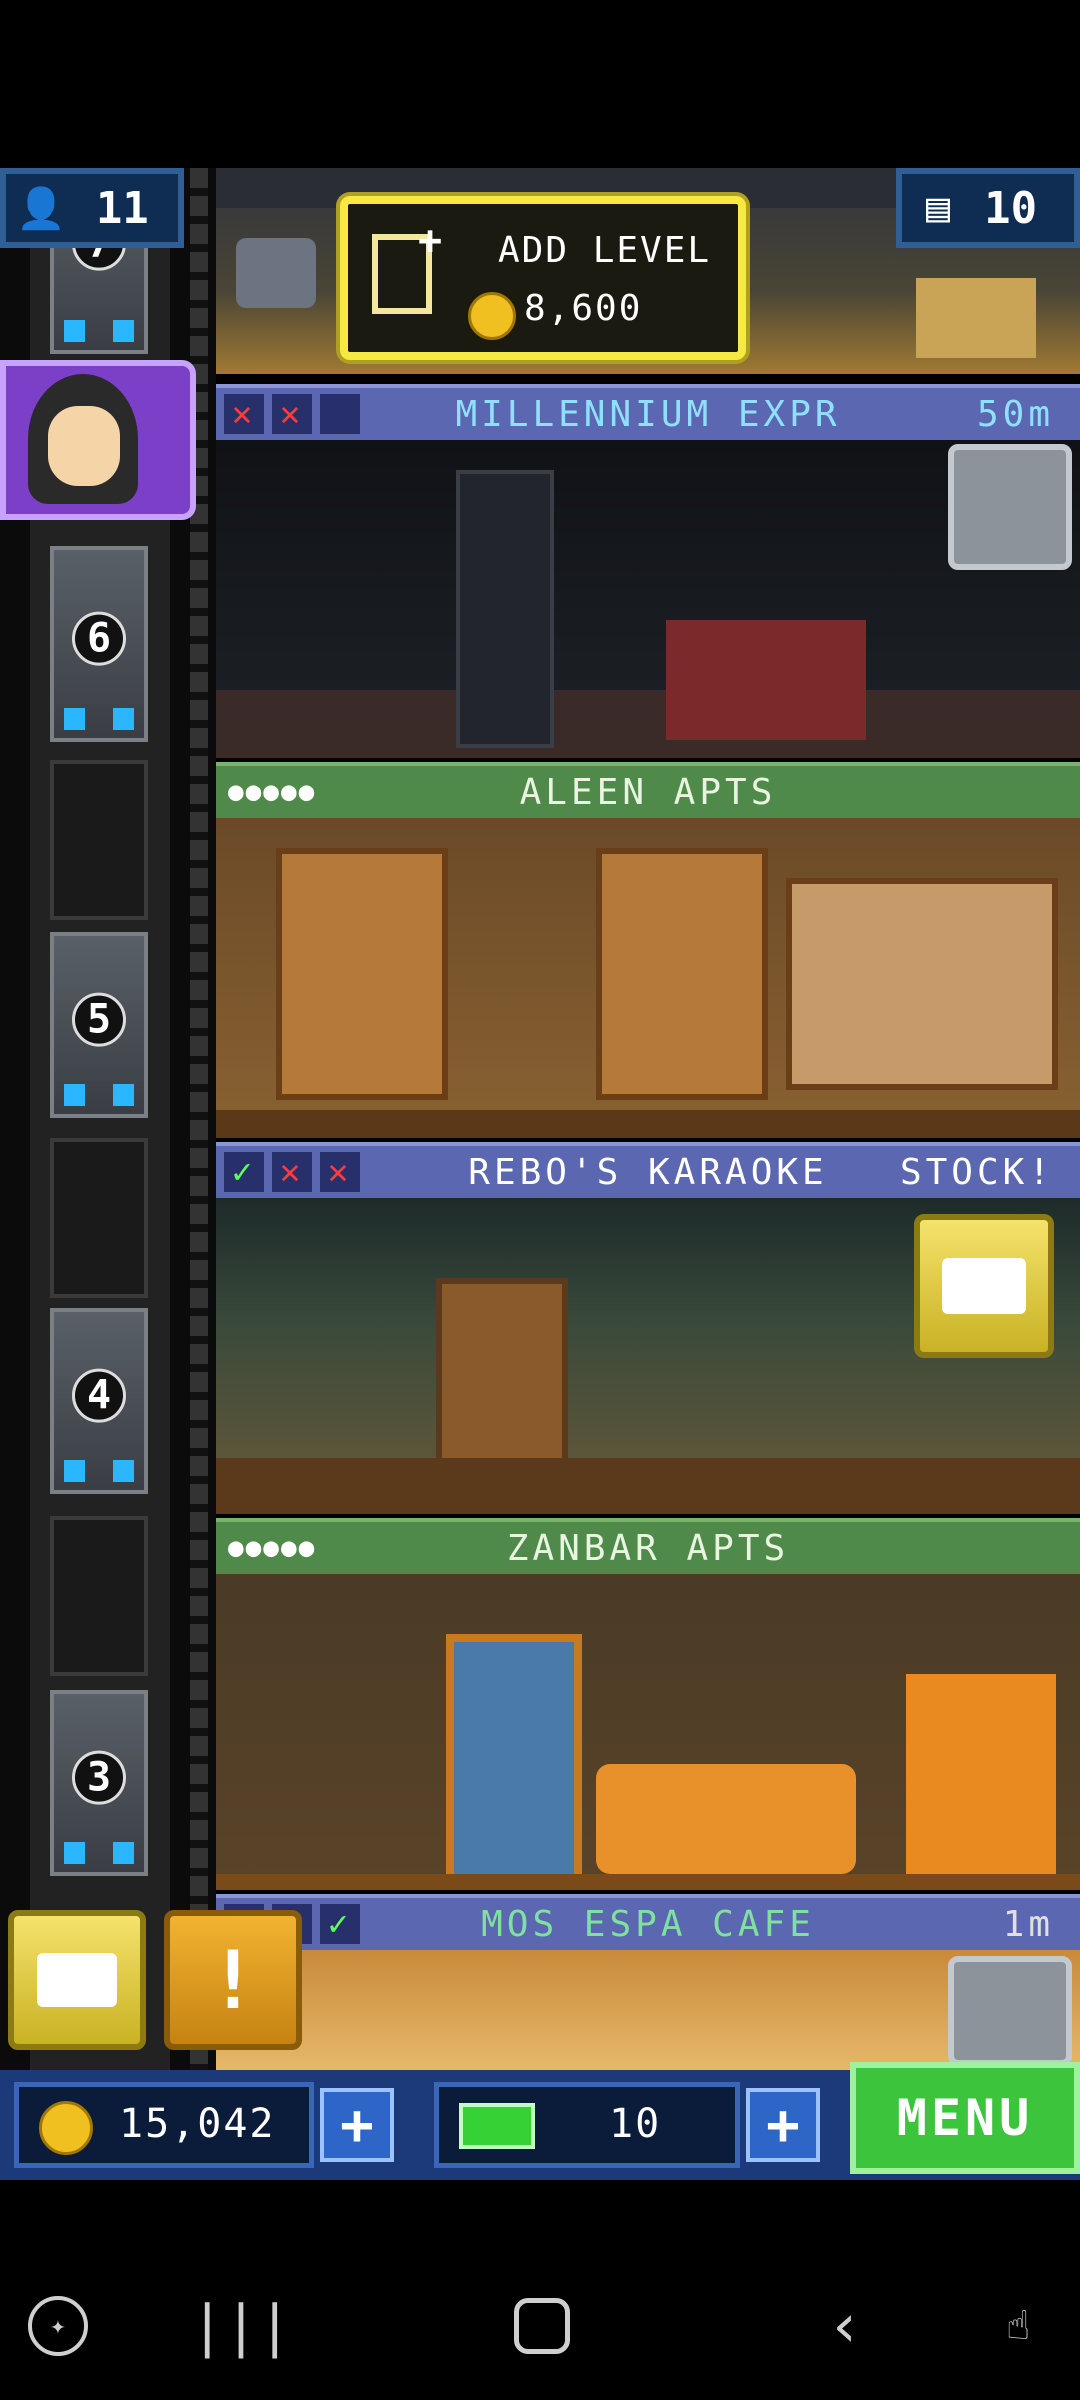 This screenshot has width=1080, height=2400. Describe the element at coordinates (542, 2326) in the screenshot. I see `home-icon` at that location.